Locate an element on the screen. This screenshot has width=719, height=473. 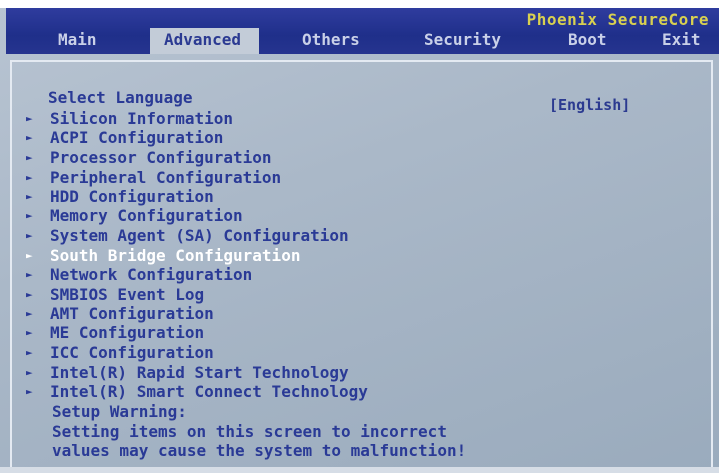
menu-item-acpi-configuration: ► ACPI Configuration is located at coordinates (124, 137).